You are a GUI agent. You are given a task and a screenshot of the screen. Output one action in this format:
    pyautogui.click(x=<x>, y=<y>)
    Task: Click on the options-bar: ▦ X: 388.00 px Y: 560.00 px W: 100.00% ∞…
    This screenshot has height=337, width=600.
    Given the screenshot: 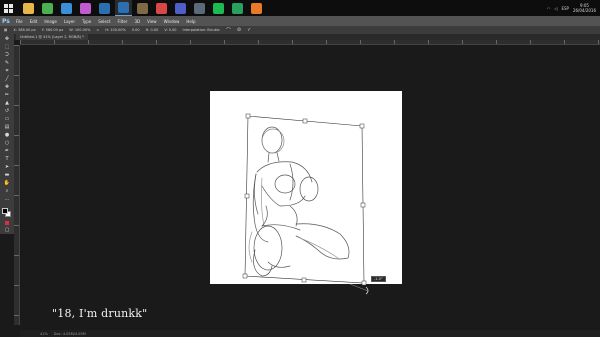 What is the action you would take?
    pyautogui.click(x=300, y=30)
    